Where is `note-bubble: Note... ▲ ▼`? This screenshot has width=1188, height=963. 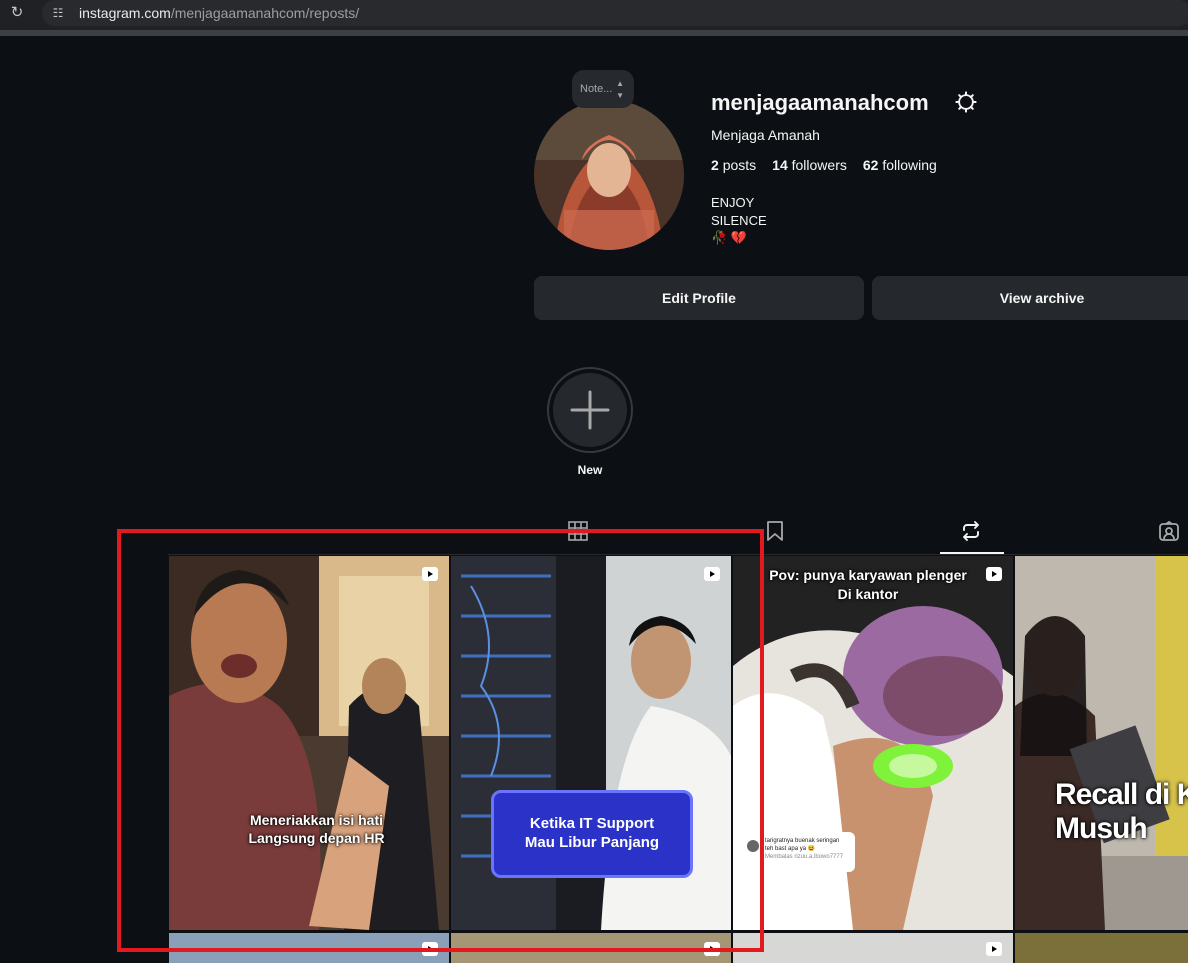 note-bubble: Note... ▲ ▼ is located at coordinates (603, 89).